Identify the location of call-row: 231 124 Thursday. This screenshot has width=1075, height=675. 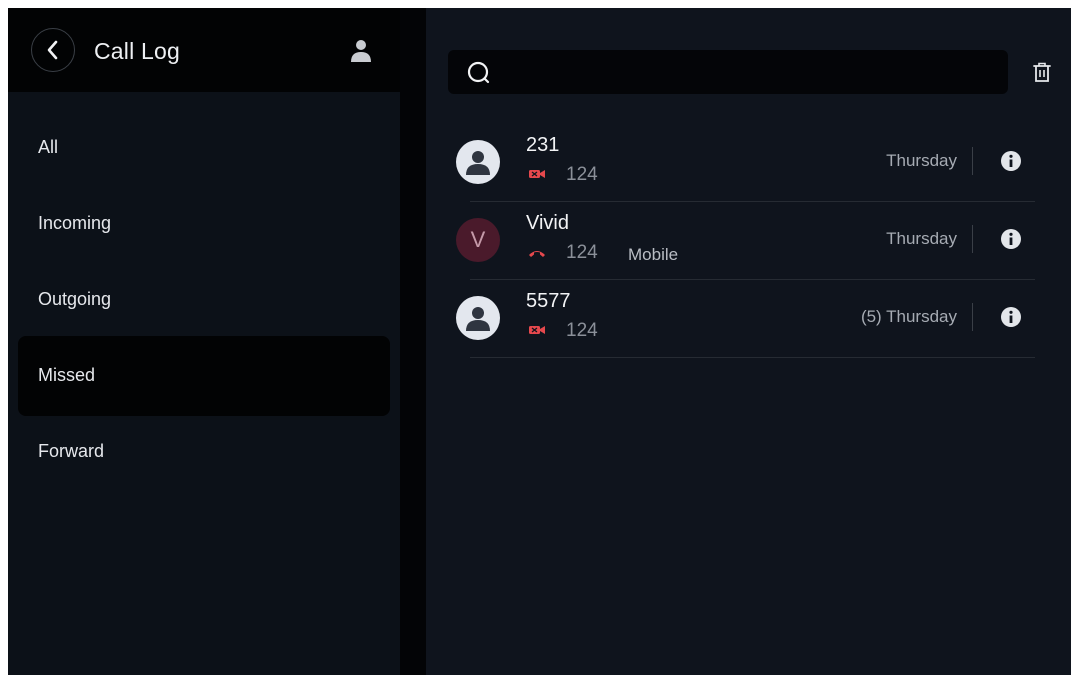
(748, 163).